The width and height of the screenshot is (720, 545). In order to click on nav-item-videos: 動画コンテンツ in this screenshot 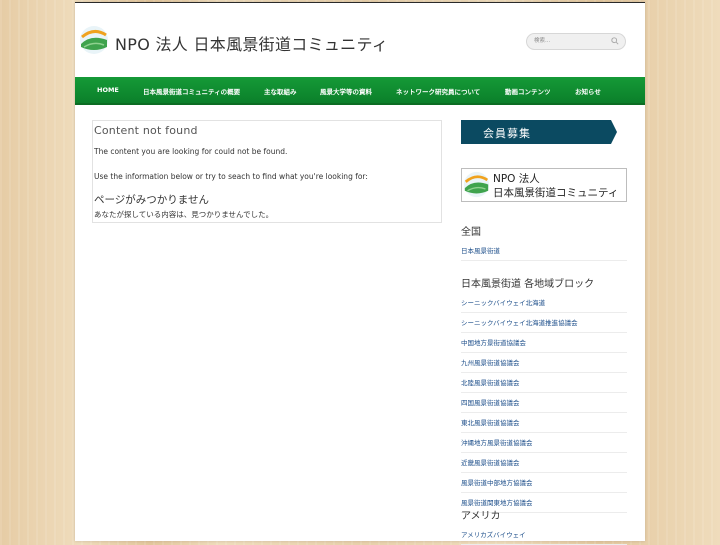, I will do `click(528, 91)`.